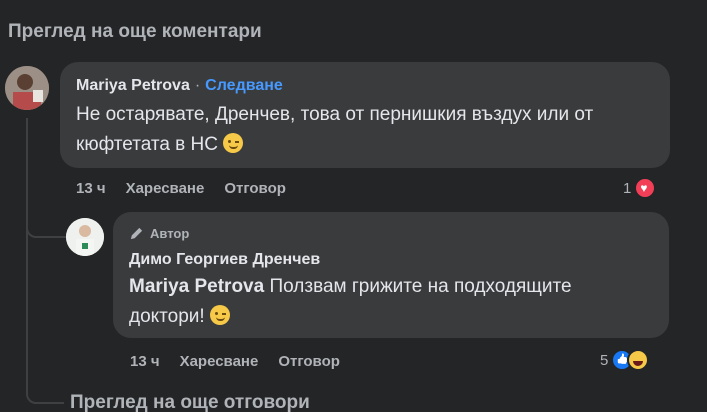 This screenshot has width=707, height=412. What do you see at coordinates (244, 86) in the screenshot?
I see `follow-button: Следване` at bounding box center [244, 86].